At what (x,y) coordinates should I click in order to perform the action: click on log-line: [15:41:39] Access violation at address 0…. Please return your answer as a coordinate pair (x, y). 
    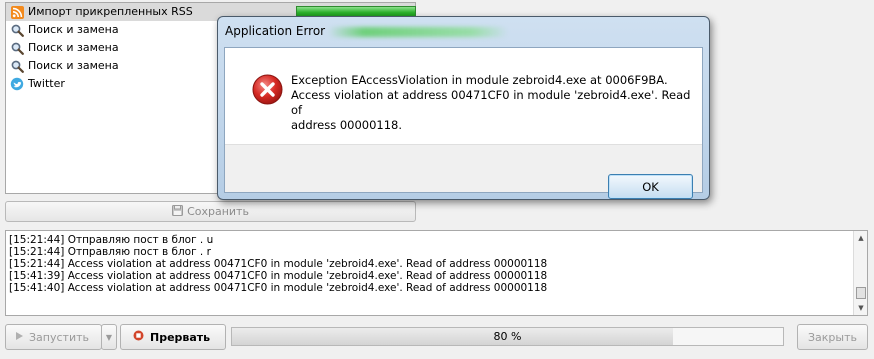
    Looking at the image, I should click on (278, 276).